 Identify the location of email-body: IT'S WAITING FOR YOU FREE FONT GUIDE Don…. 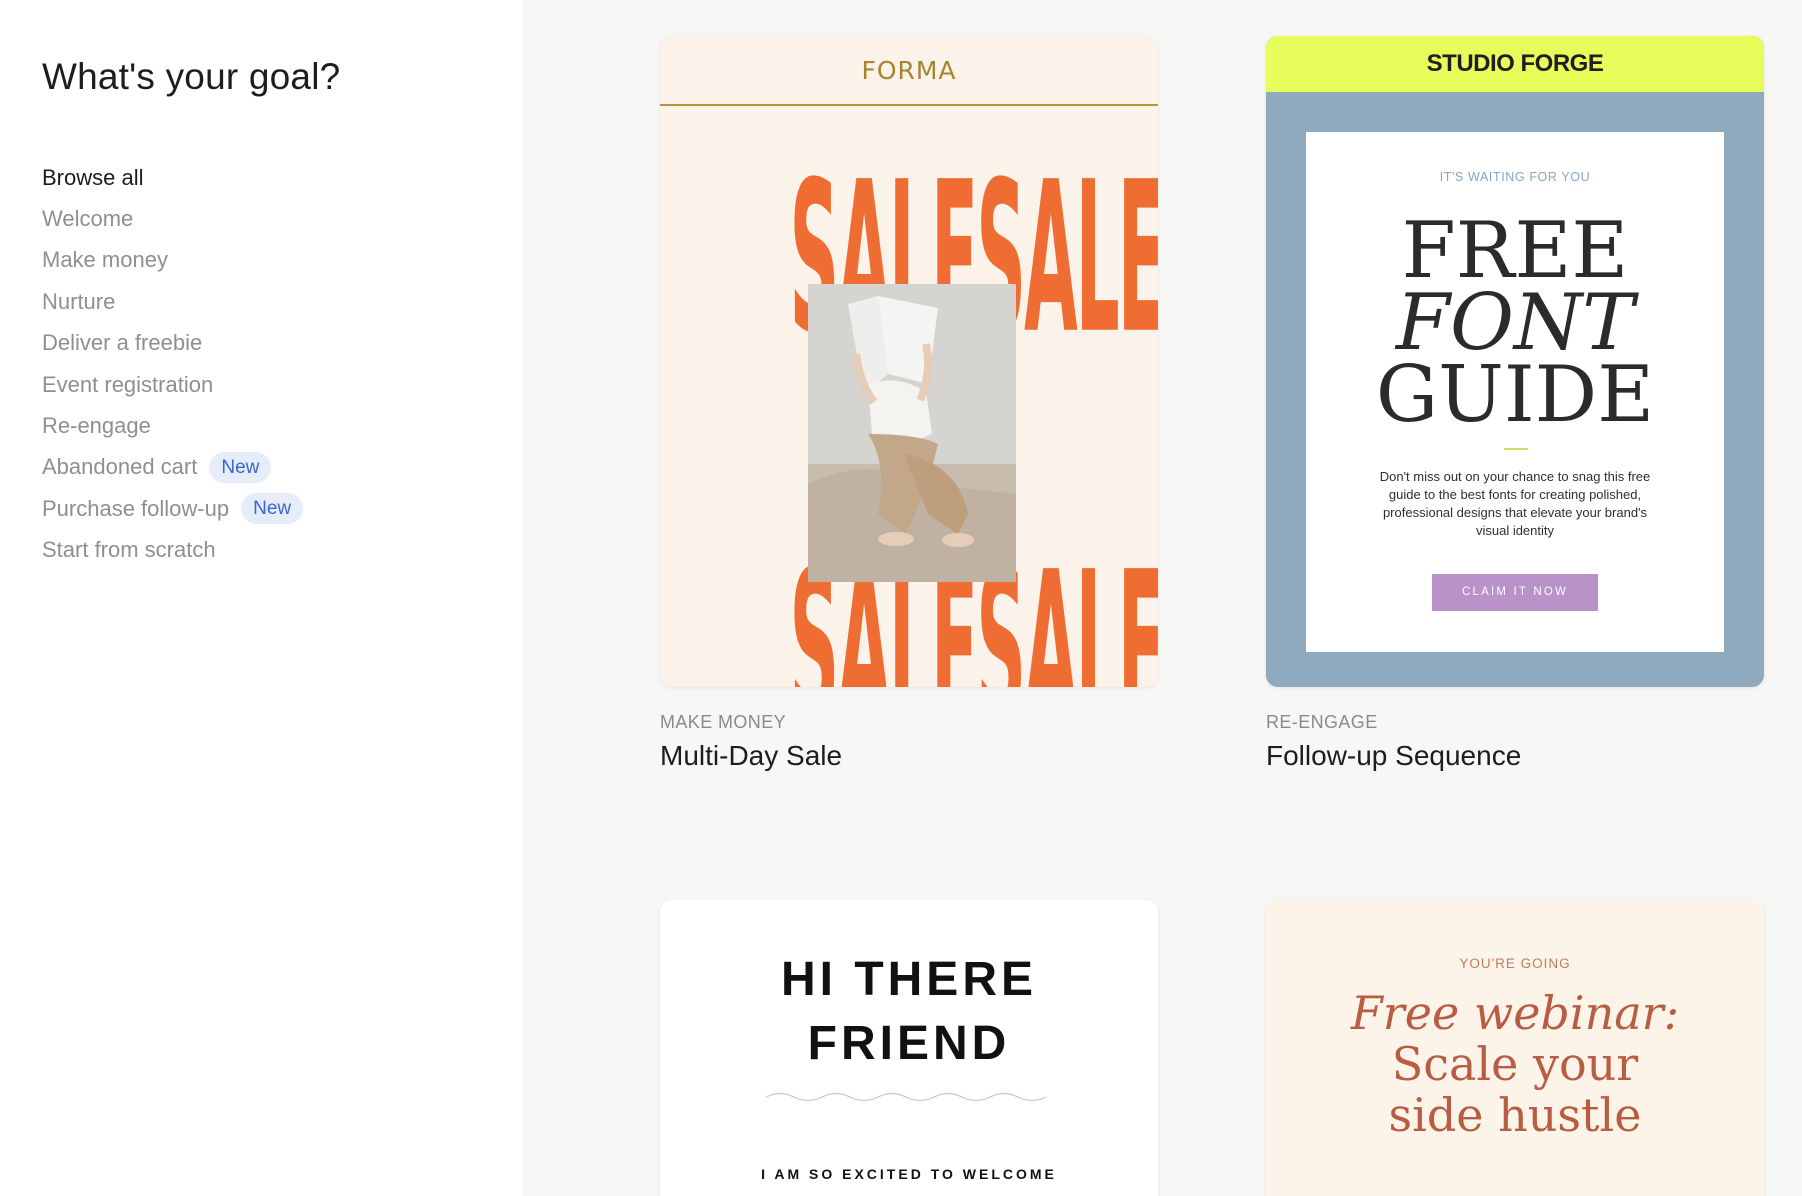
(1515, 392).